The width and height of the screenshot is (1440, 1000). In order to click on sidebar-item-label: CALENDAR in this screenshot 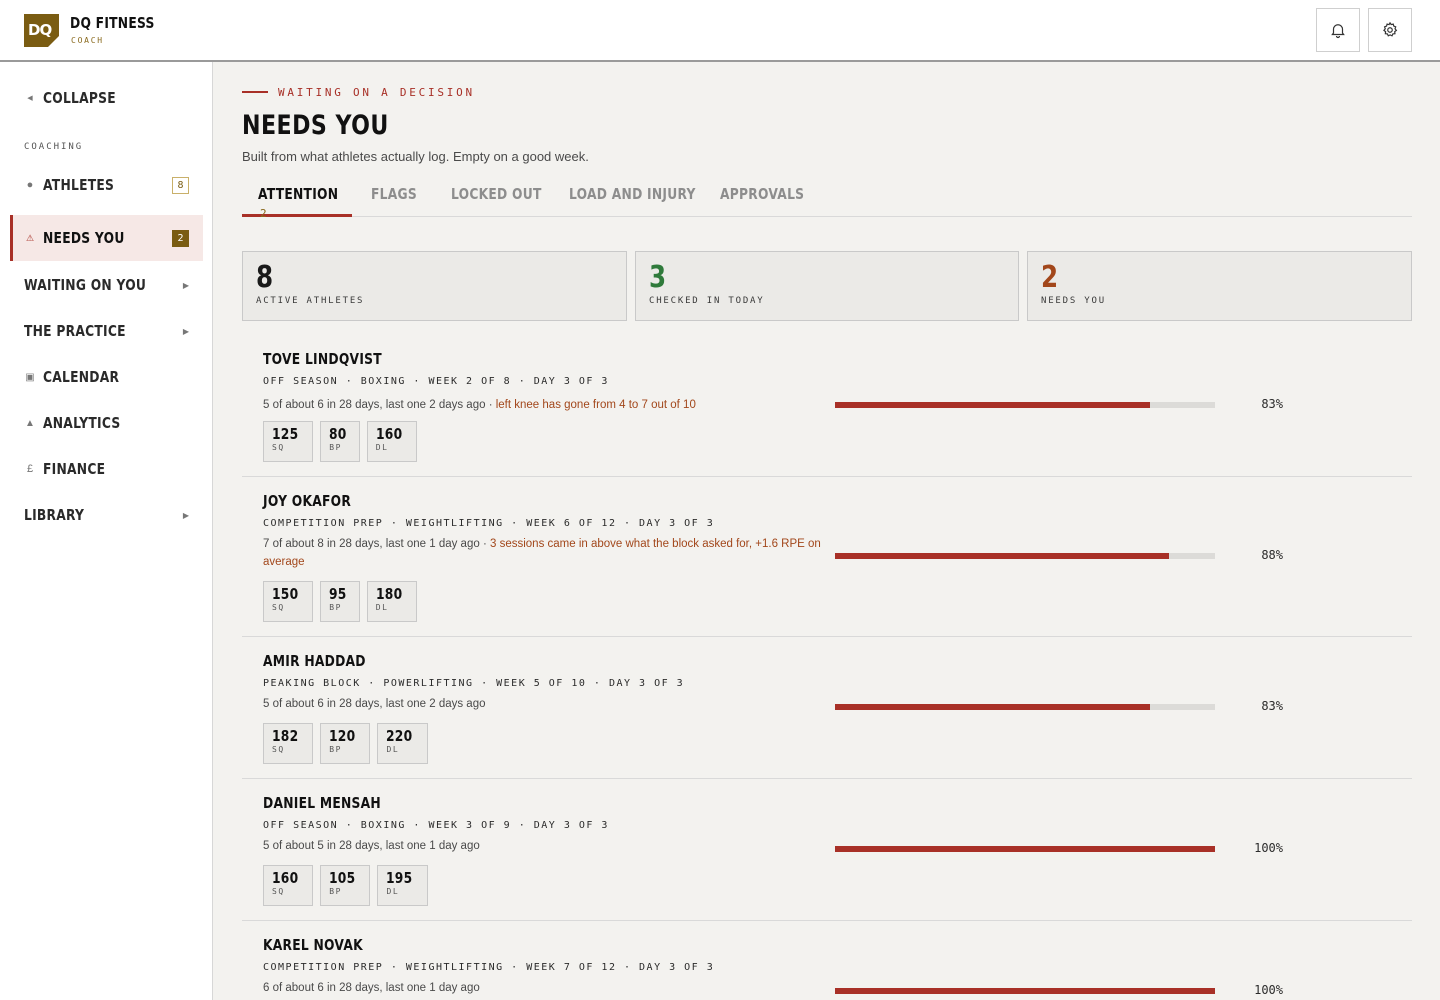, I will do `click(81, 377)`.